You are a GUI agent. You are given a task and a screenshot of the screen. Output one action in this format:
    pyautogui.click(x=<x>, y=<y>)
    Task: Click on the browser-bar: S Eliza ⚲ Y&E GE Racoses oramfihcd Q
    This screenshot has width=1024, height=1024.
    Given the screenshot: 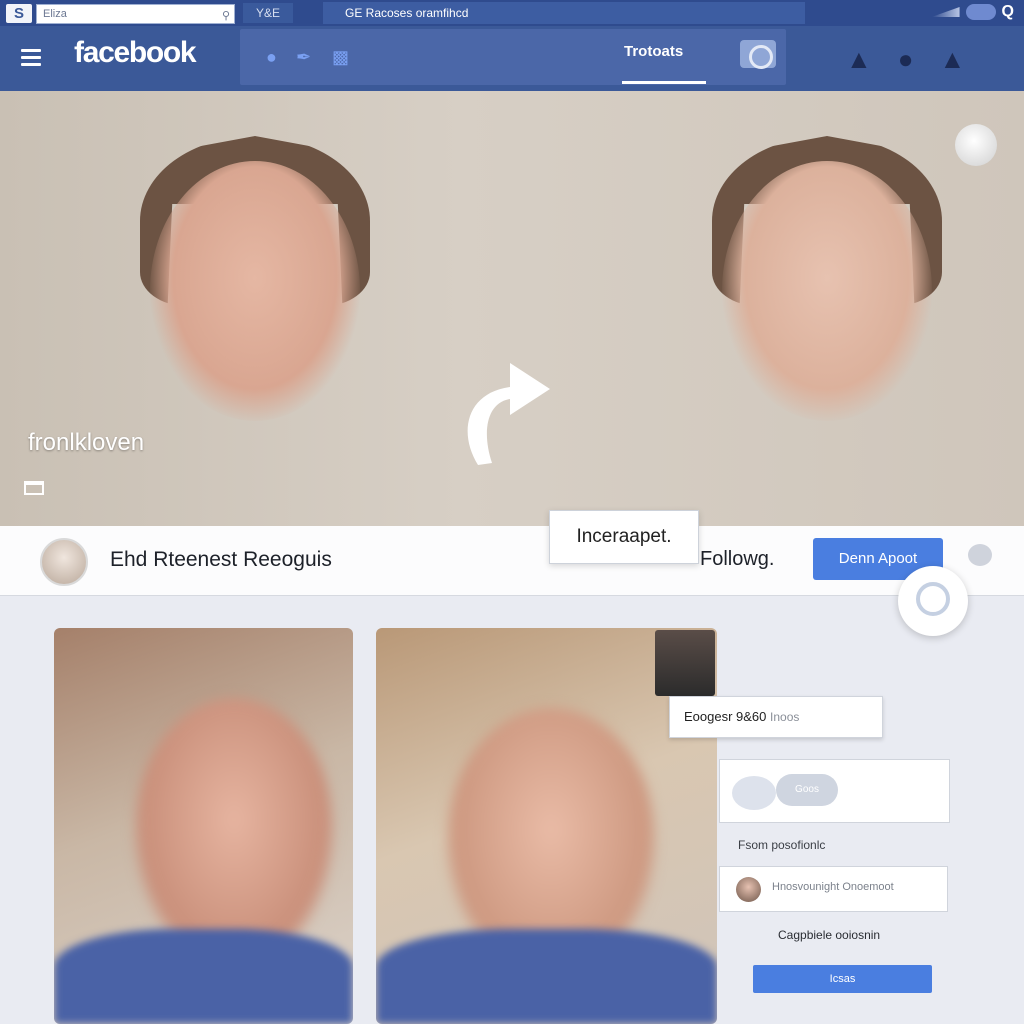 What is the action you would take?
    pyautogui.click(x=512, y=13)
    